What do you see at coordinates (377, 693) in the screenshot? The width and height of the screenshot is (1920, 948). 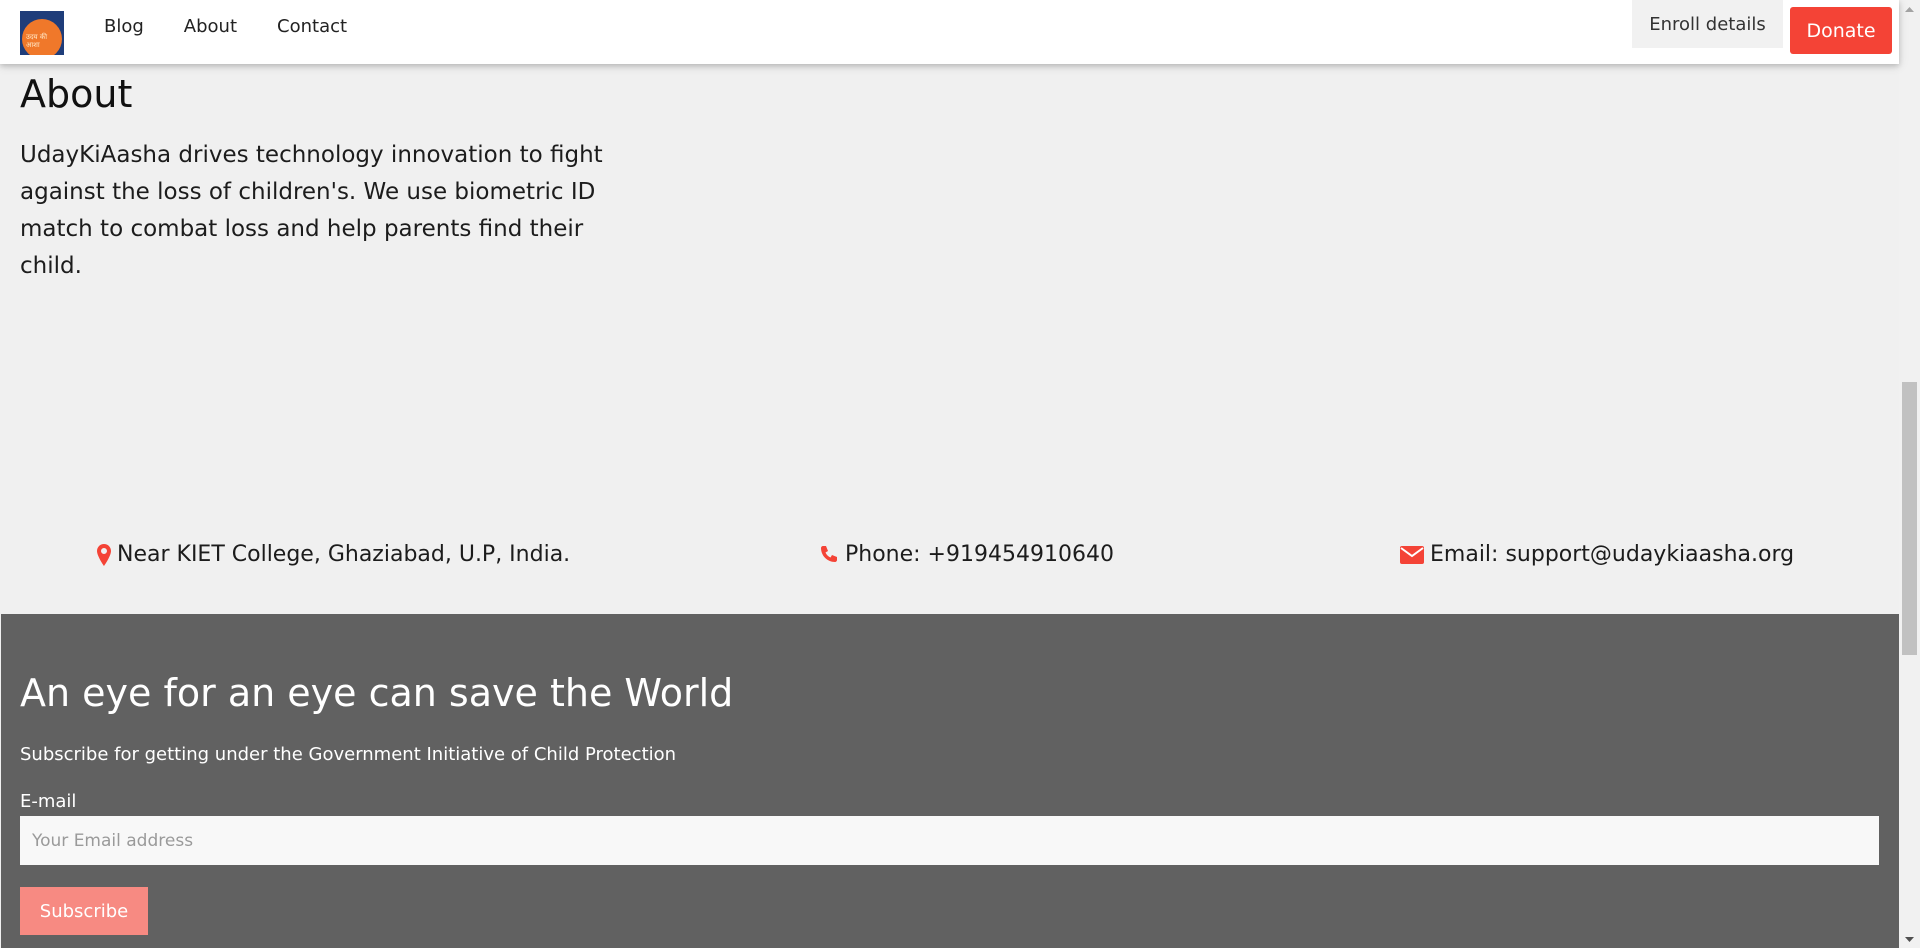 I see `footer-heading: An eye for an eye can save the World` at bounding box center [377, 693].